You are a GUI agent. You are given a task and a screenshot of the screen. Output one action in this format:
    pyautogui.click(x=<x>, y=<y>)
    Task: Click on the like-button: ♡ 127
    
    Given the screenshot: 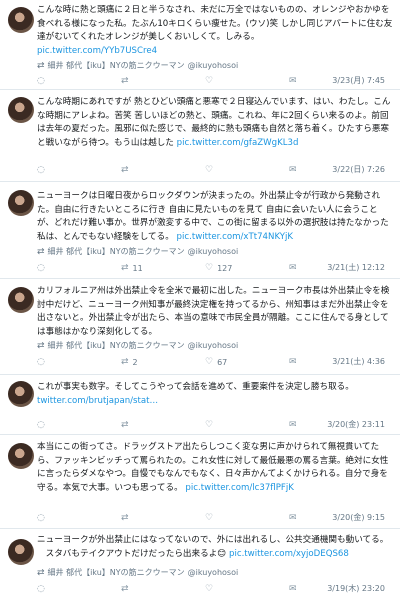 What is the action you would take?
    pyautogui.click(x=218, y=268)
    